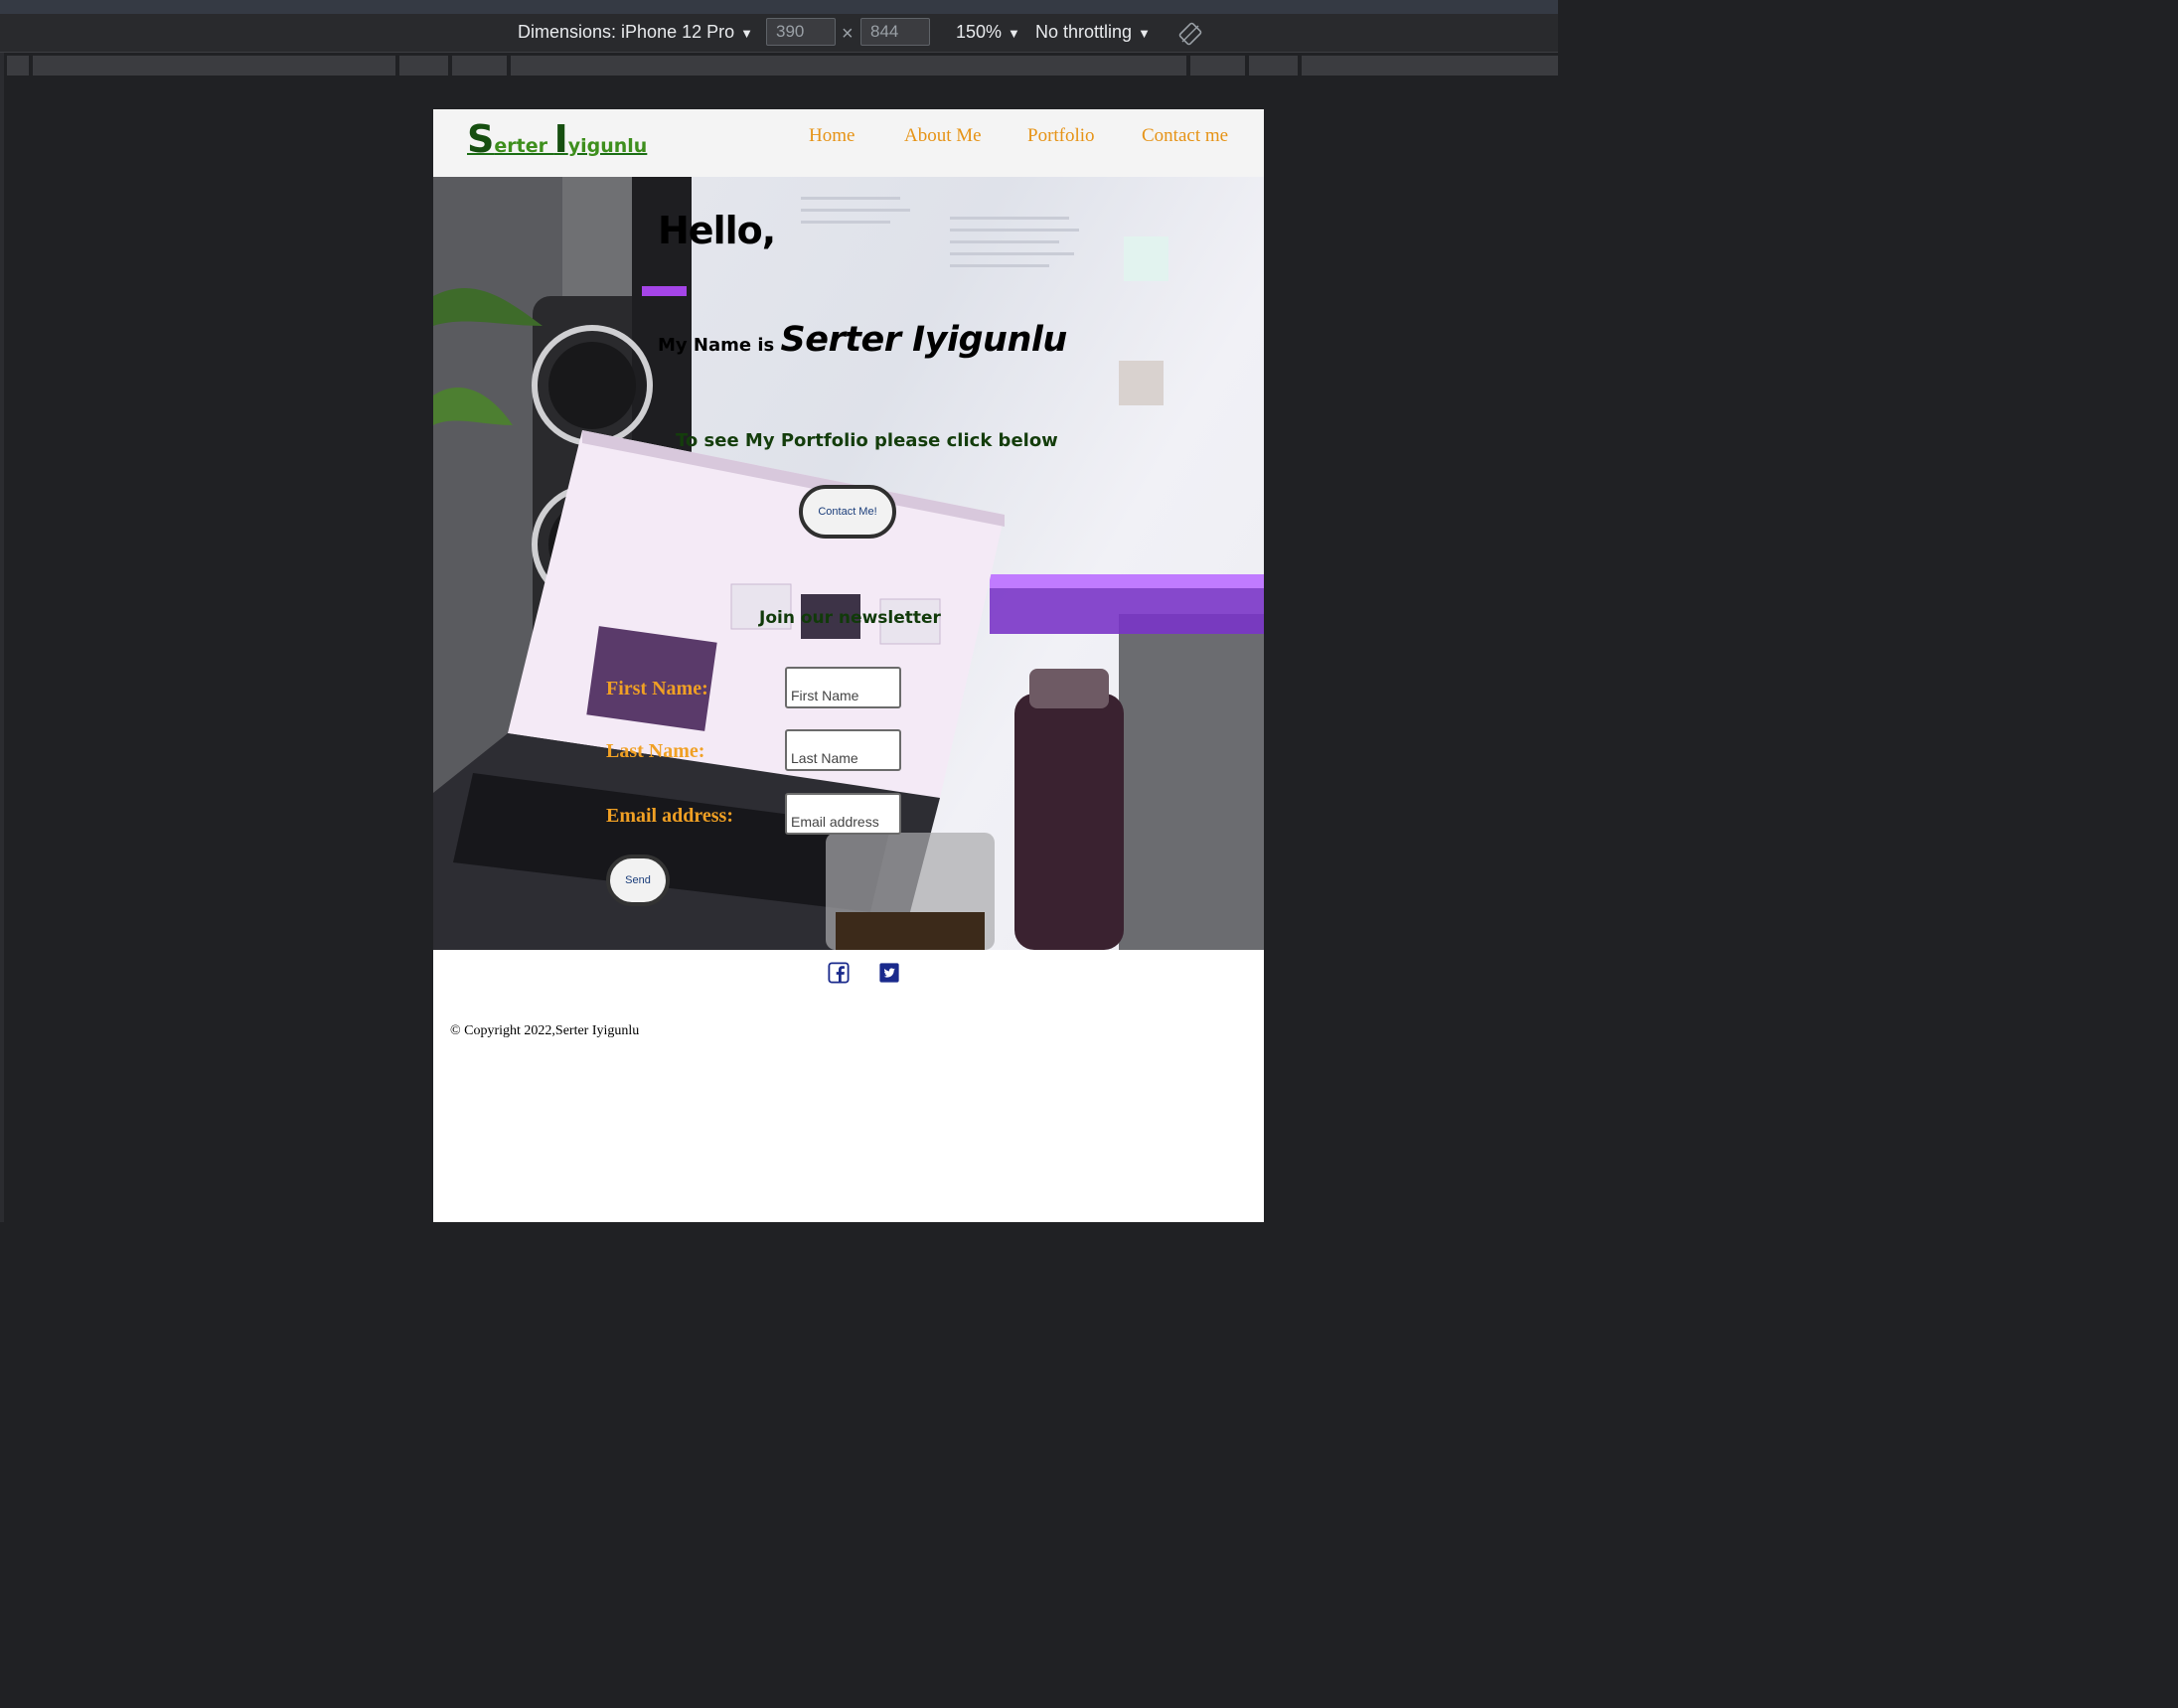  What do you see at coordinates (1084, 32) in the screenshot?
I see `throttling-label: No throttling` at bounding box center [1084, 32].